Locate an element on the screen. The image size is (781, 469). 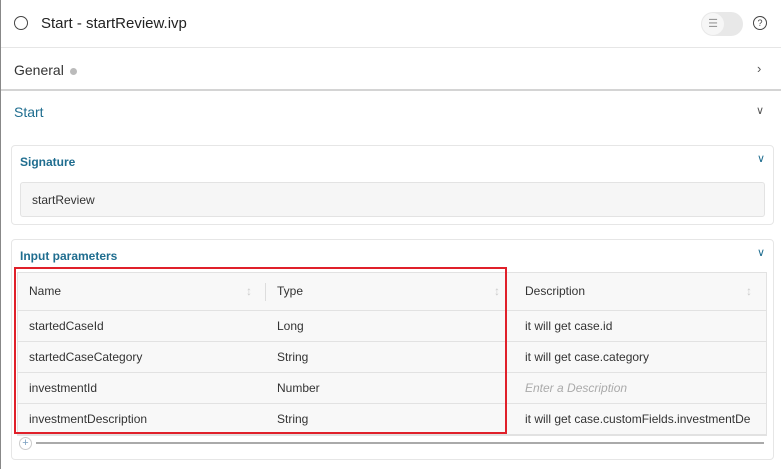
signature-title: Signature is located at coordinates (48, 162).